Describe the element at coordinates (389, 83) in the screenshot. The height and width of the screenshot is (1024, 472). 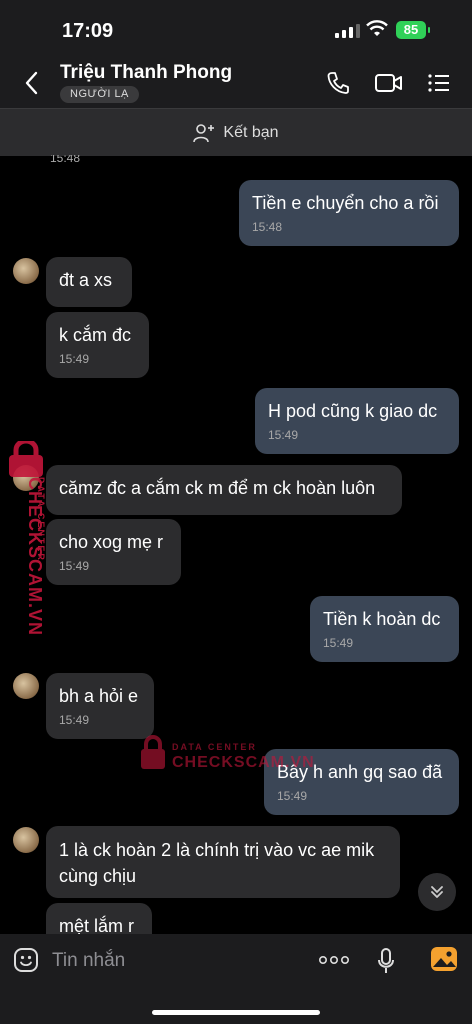
I see `video-call-icon` at that location.